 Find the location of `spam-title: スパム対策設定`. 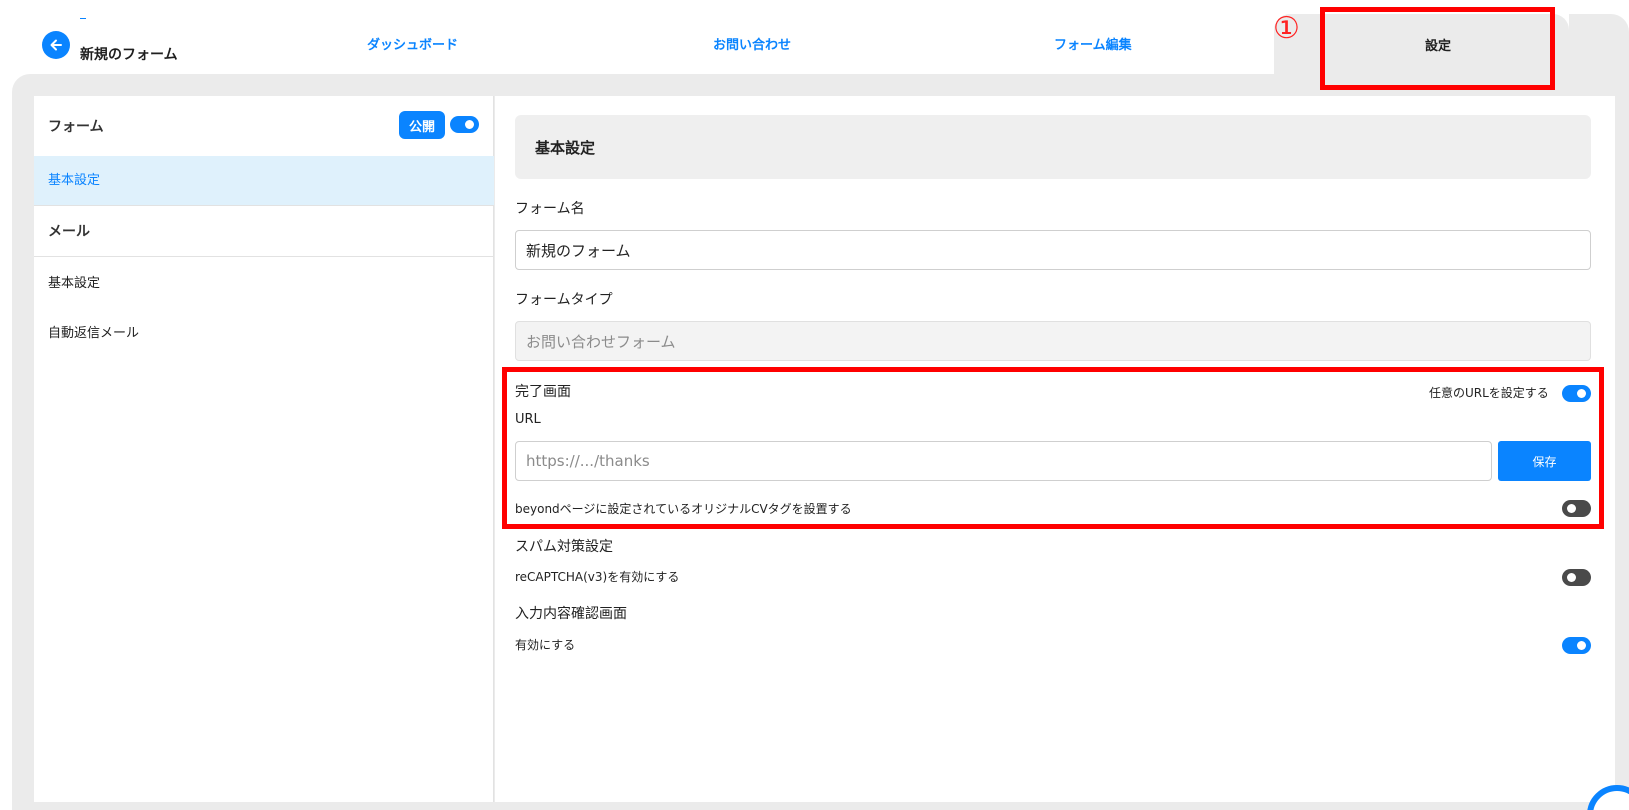

spam-title: スパム対策設定 is located at coordinates (564, 547).